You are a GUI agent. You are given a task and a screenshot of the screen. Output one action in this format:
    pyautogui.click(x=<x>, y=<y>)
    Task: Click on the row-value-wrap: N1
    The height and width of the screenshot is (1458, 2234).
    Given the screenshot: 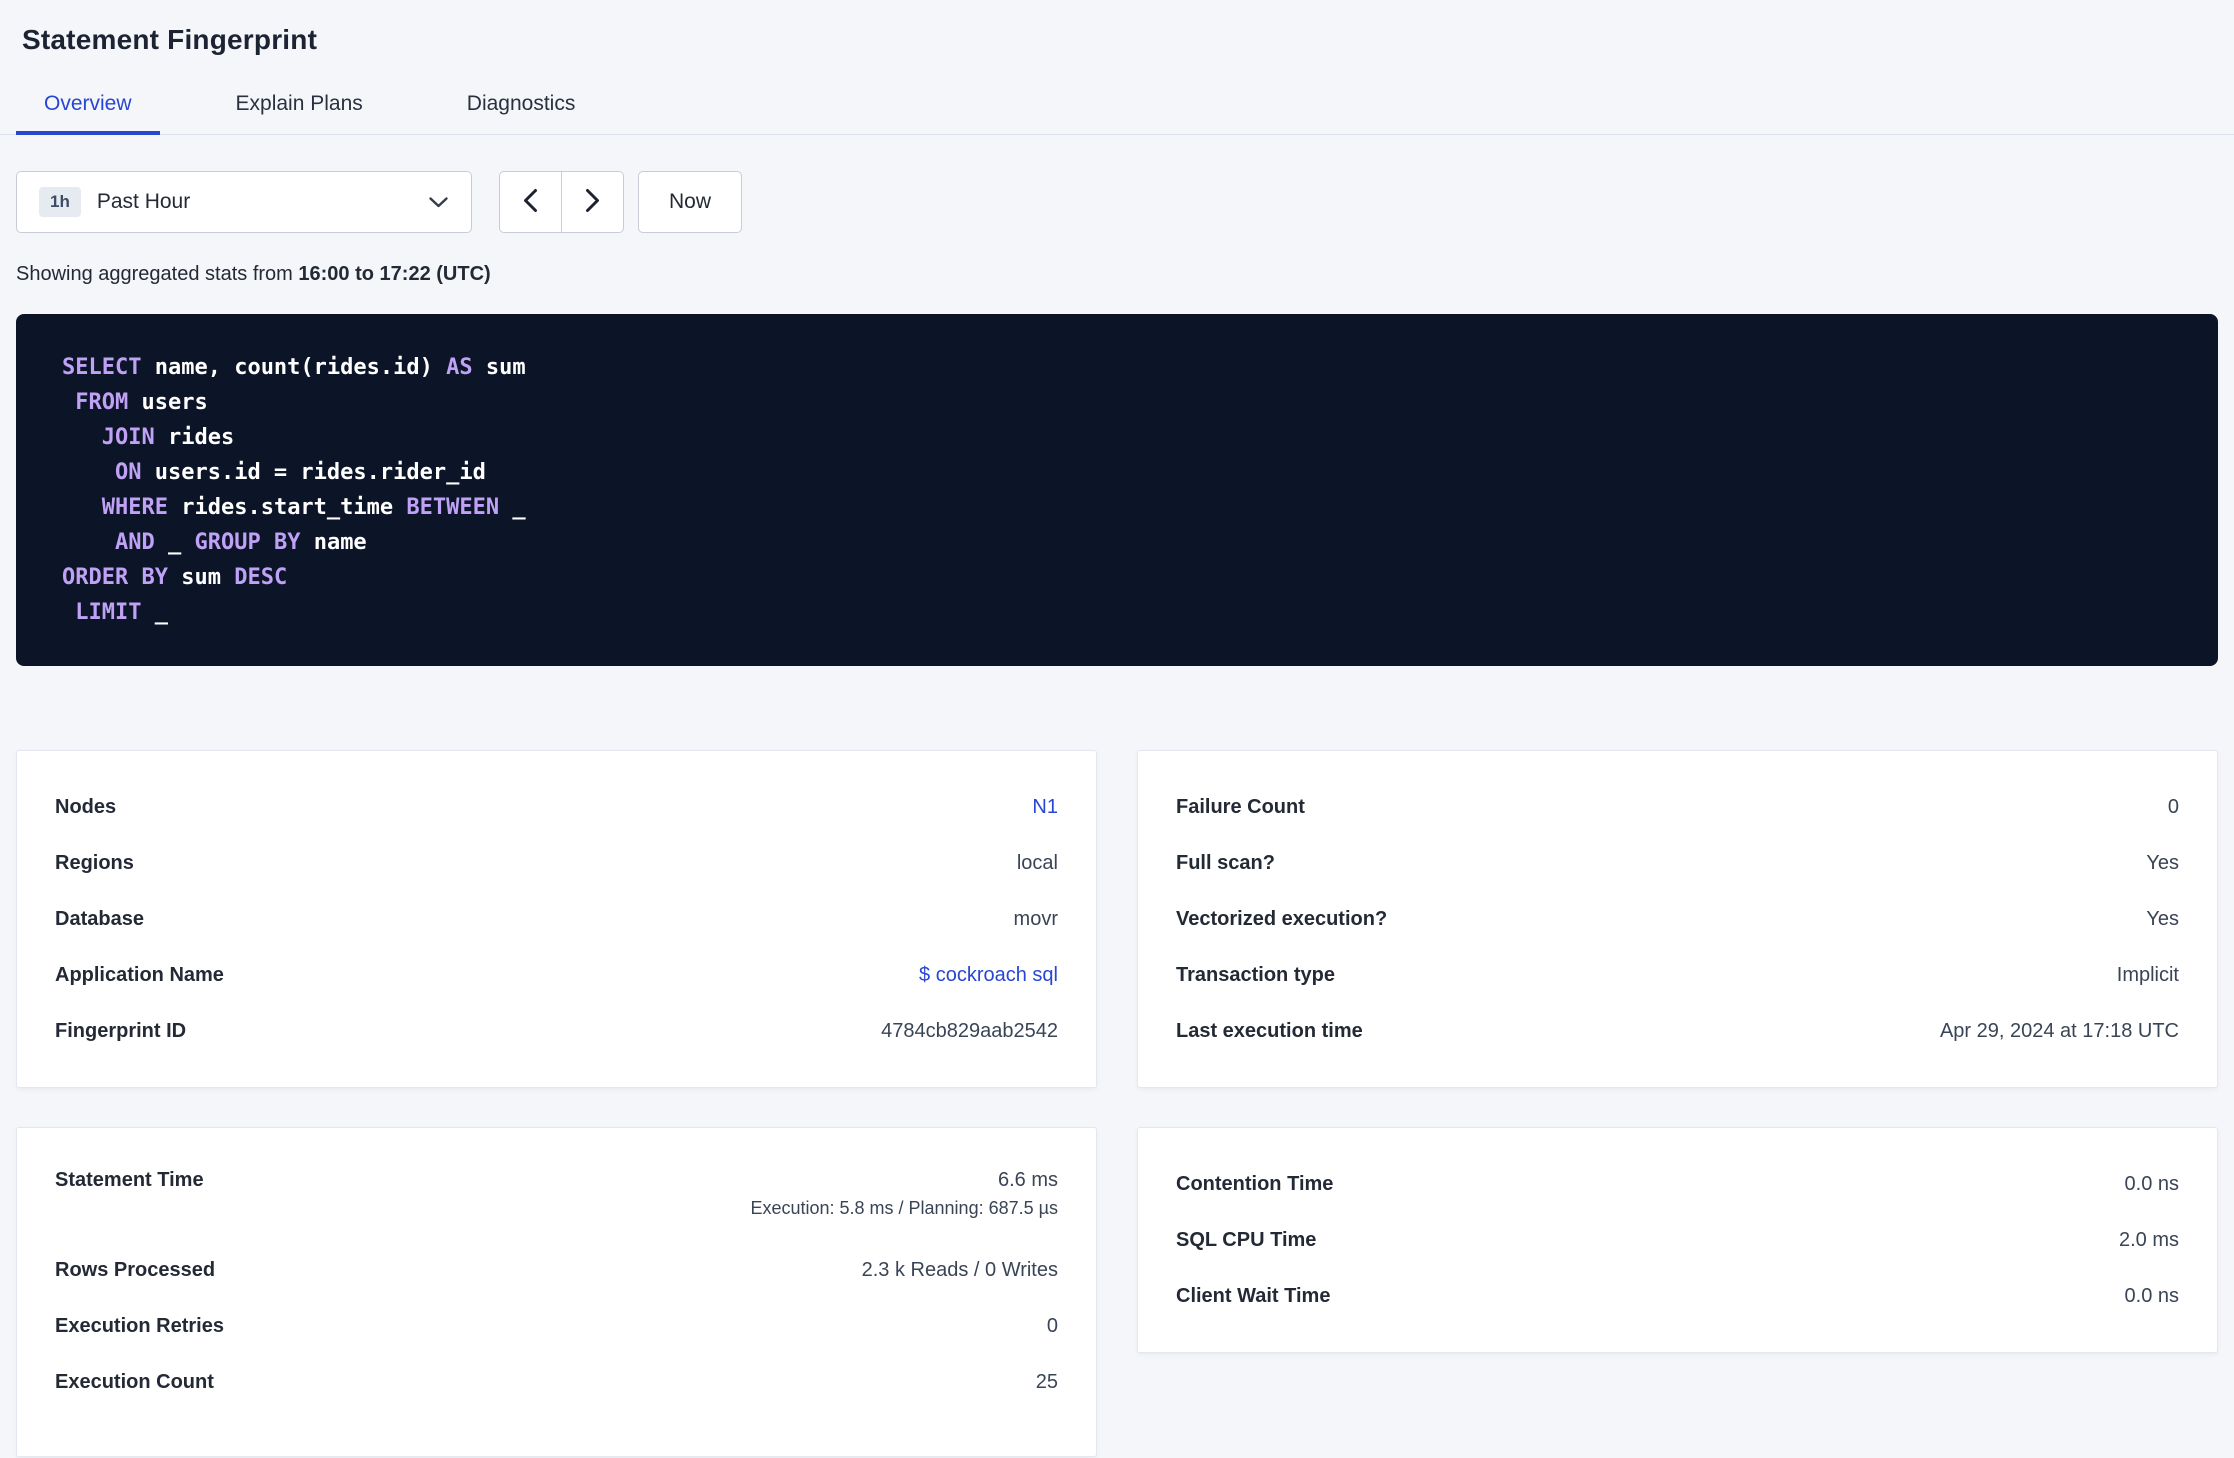 What is the action you would take?
    pyautogui.click(x=1045, y=807)
    